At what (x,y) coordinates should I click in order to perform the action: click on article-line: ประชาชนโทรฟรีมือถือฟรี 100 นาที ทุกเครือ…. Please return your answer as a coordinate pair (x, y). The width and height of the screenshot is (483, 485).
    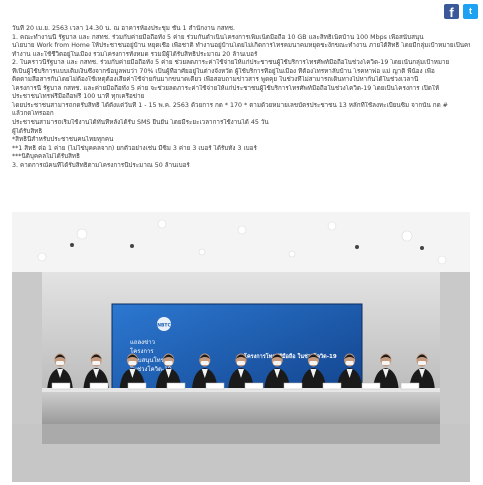
    Looking at the image, I should click on (78, 97).